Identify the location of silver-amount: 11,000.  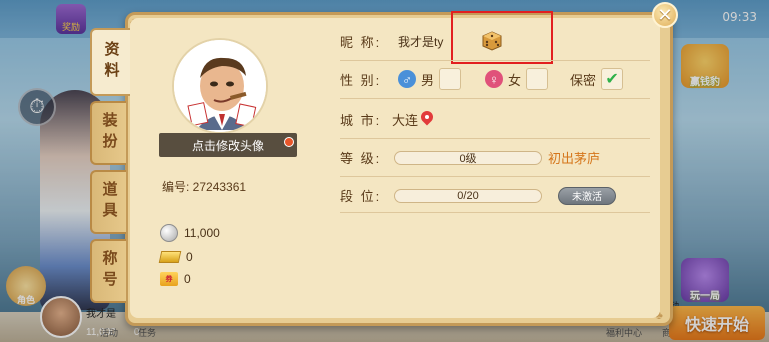
(202, 233).